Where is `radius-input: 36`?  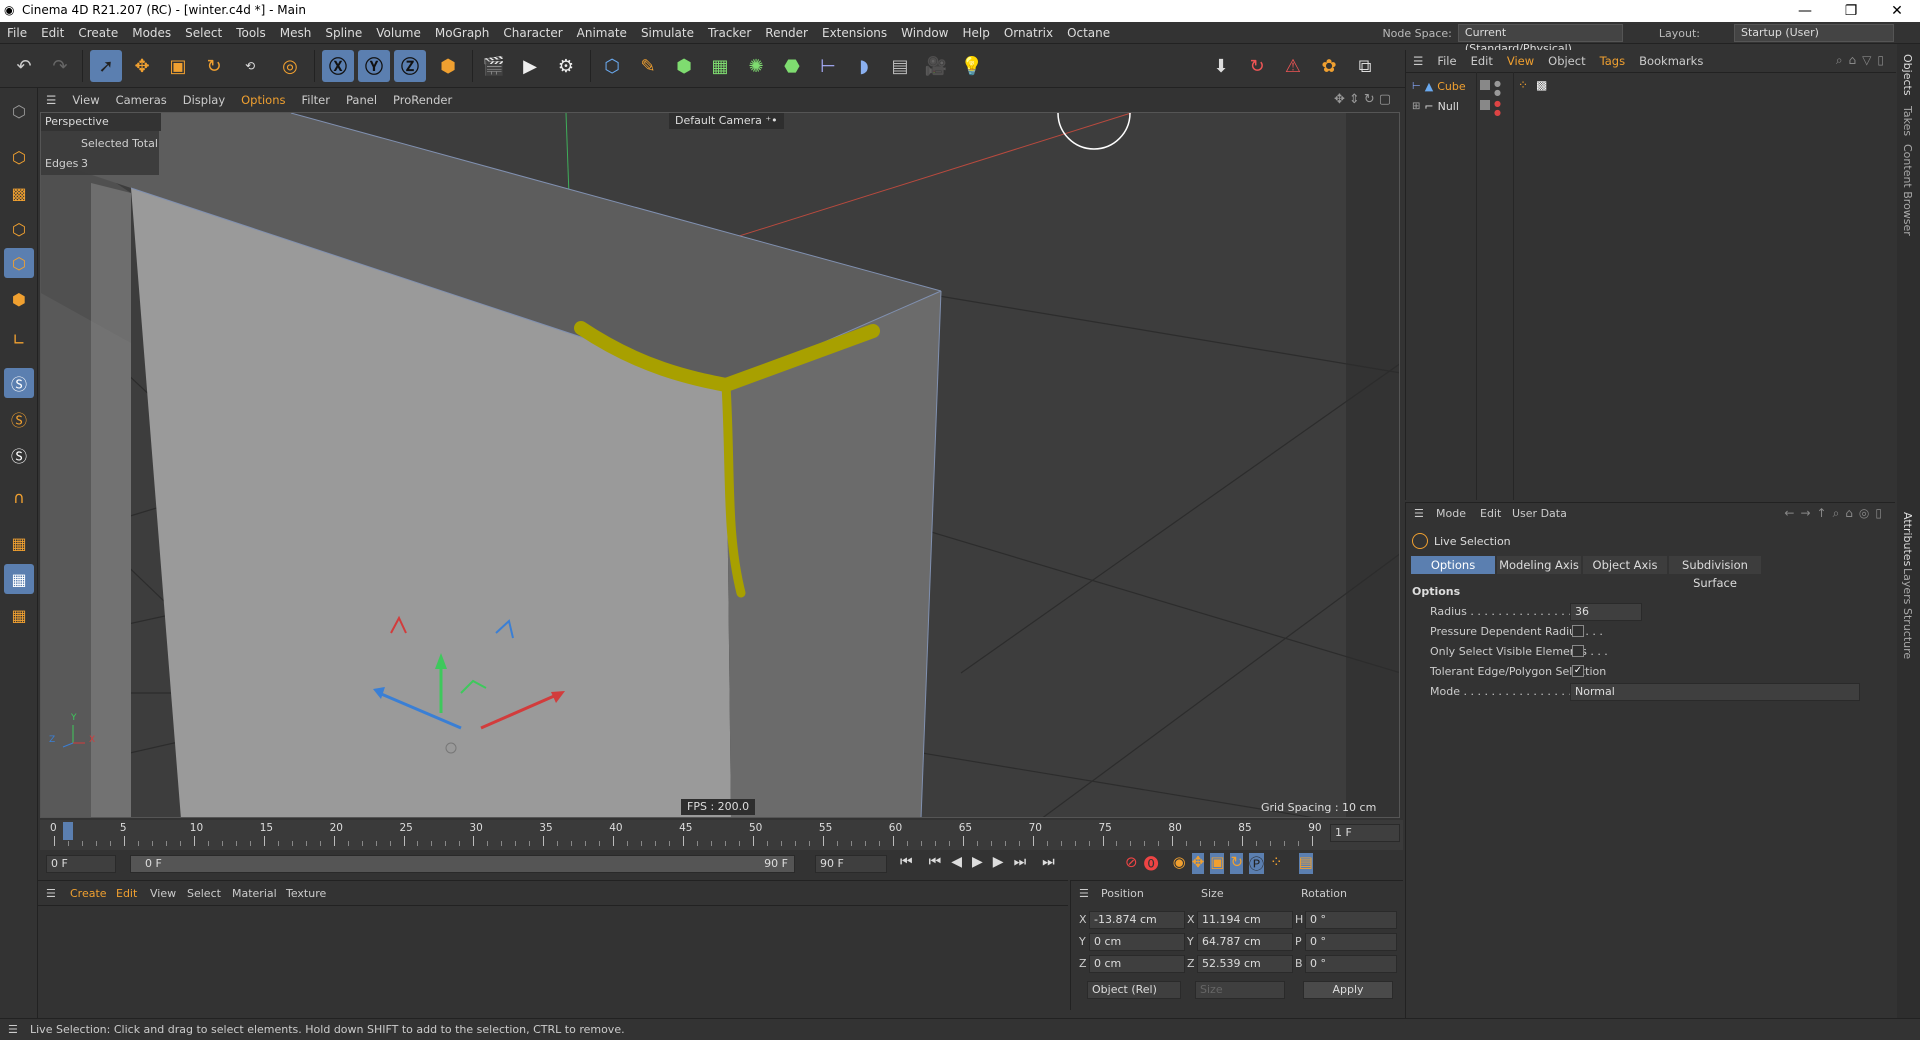
radius-input: 36 is located at coordinates (1606, 612).